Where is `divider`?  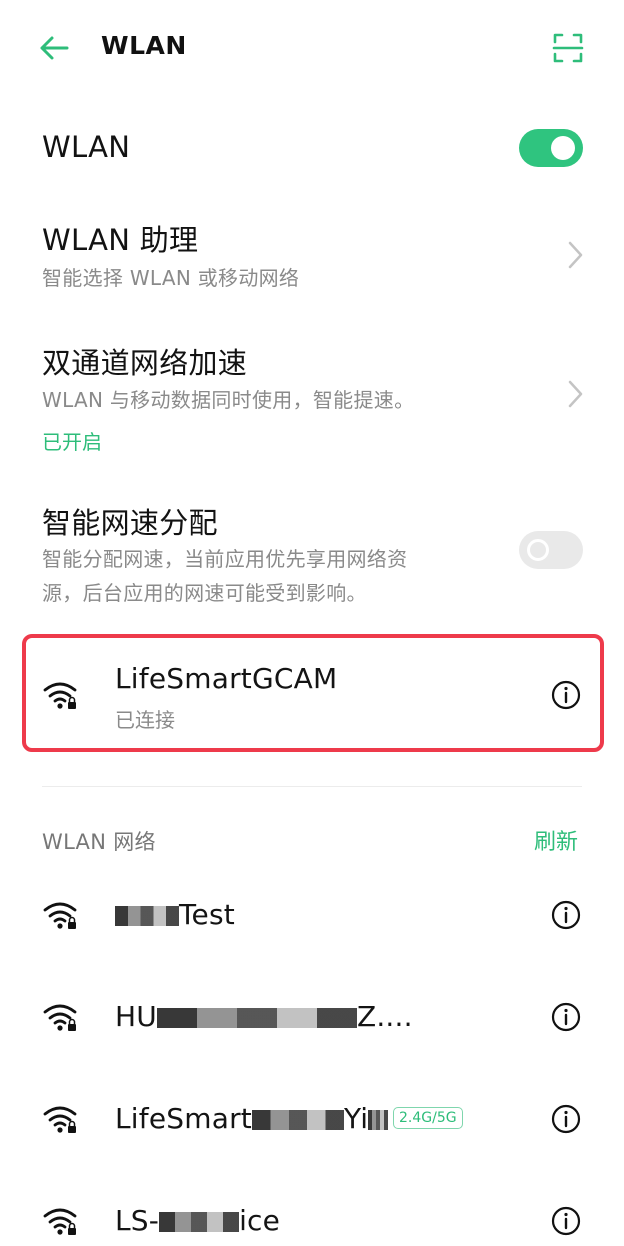
divider is located at coordinates (312, 786).